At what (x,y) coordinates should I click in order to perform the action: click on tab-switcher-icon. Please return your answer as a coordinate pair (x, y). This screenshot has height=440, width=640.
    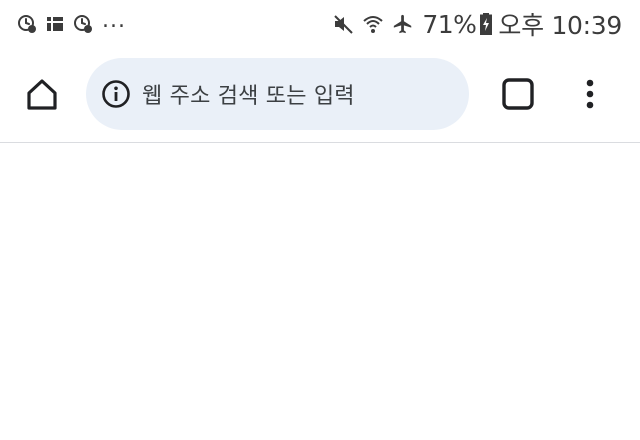
    Looking at the image, I should click on (518, 94).